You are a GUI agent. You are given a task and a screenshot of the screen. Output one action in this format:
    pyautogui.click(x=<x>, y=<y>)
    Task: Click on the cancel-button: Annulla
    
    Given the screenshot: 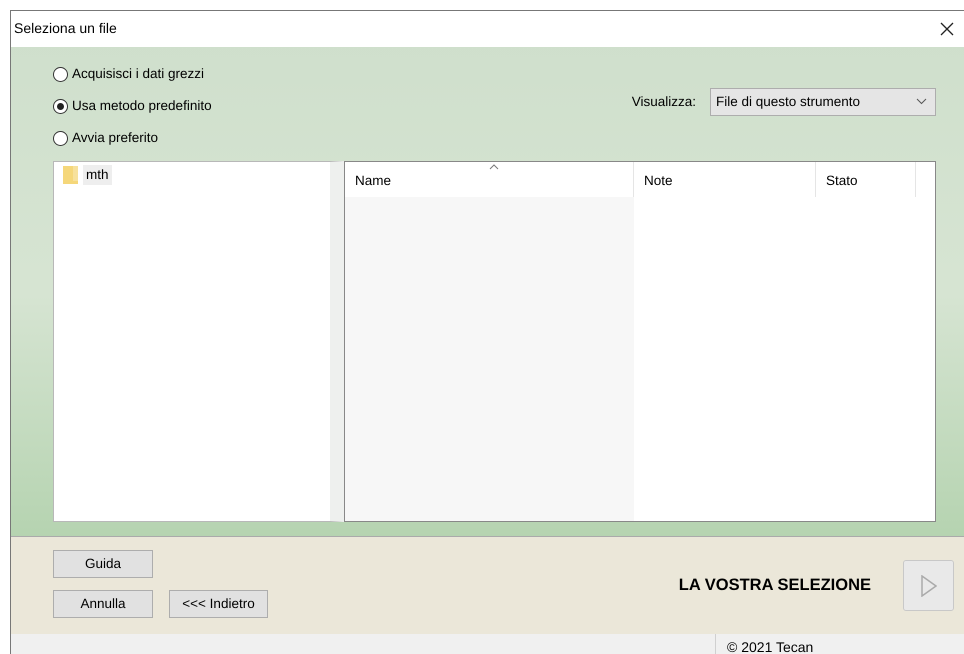 What is the action you would take?
    pyautogui.click(x=103, y=604)
    